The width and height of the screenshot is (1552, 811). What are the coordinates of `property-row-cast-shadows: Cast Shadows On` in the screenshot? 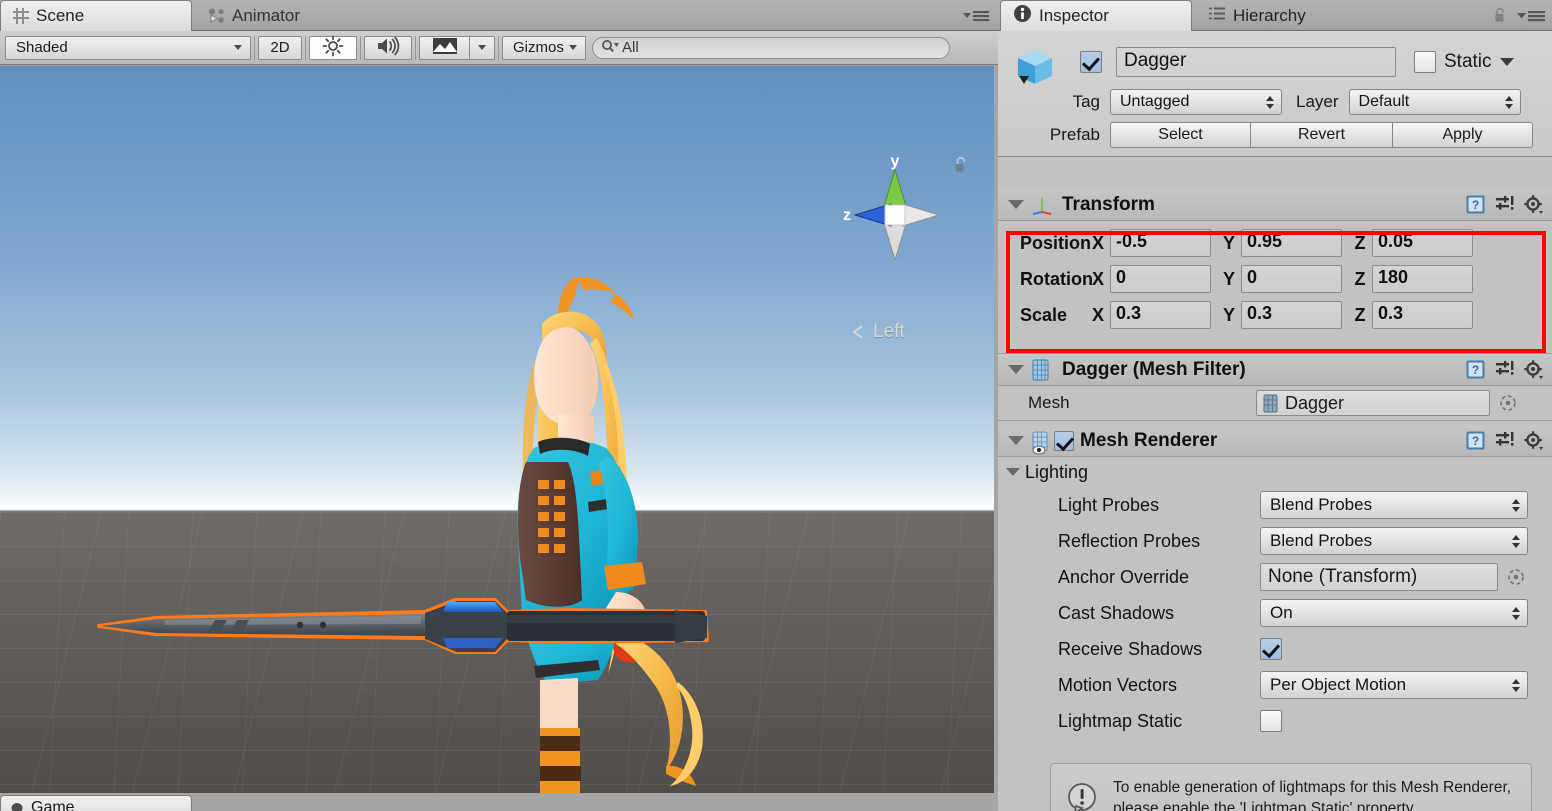 It's located at (1275, 613).